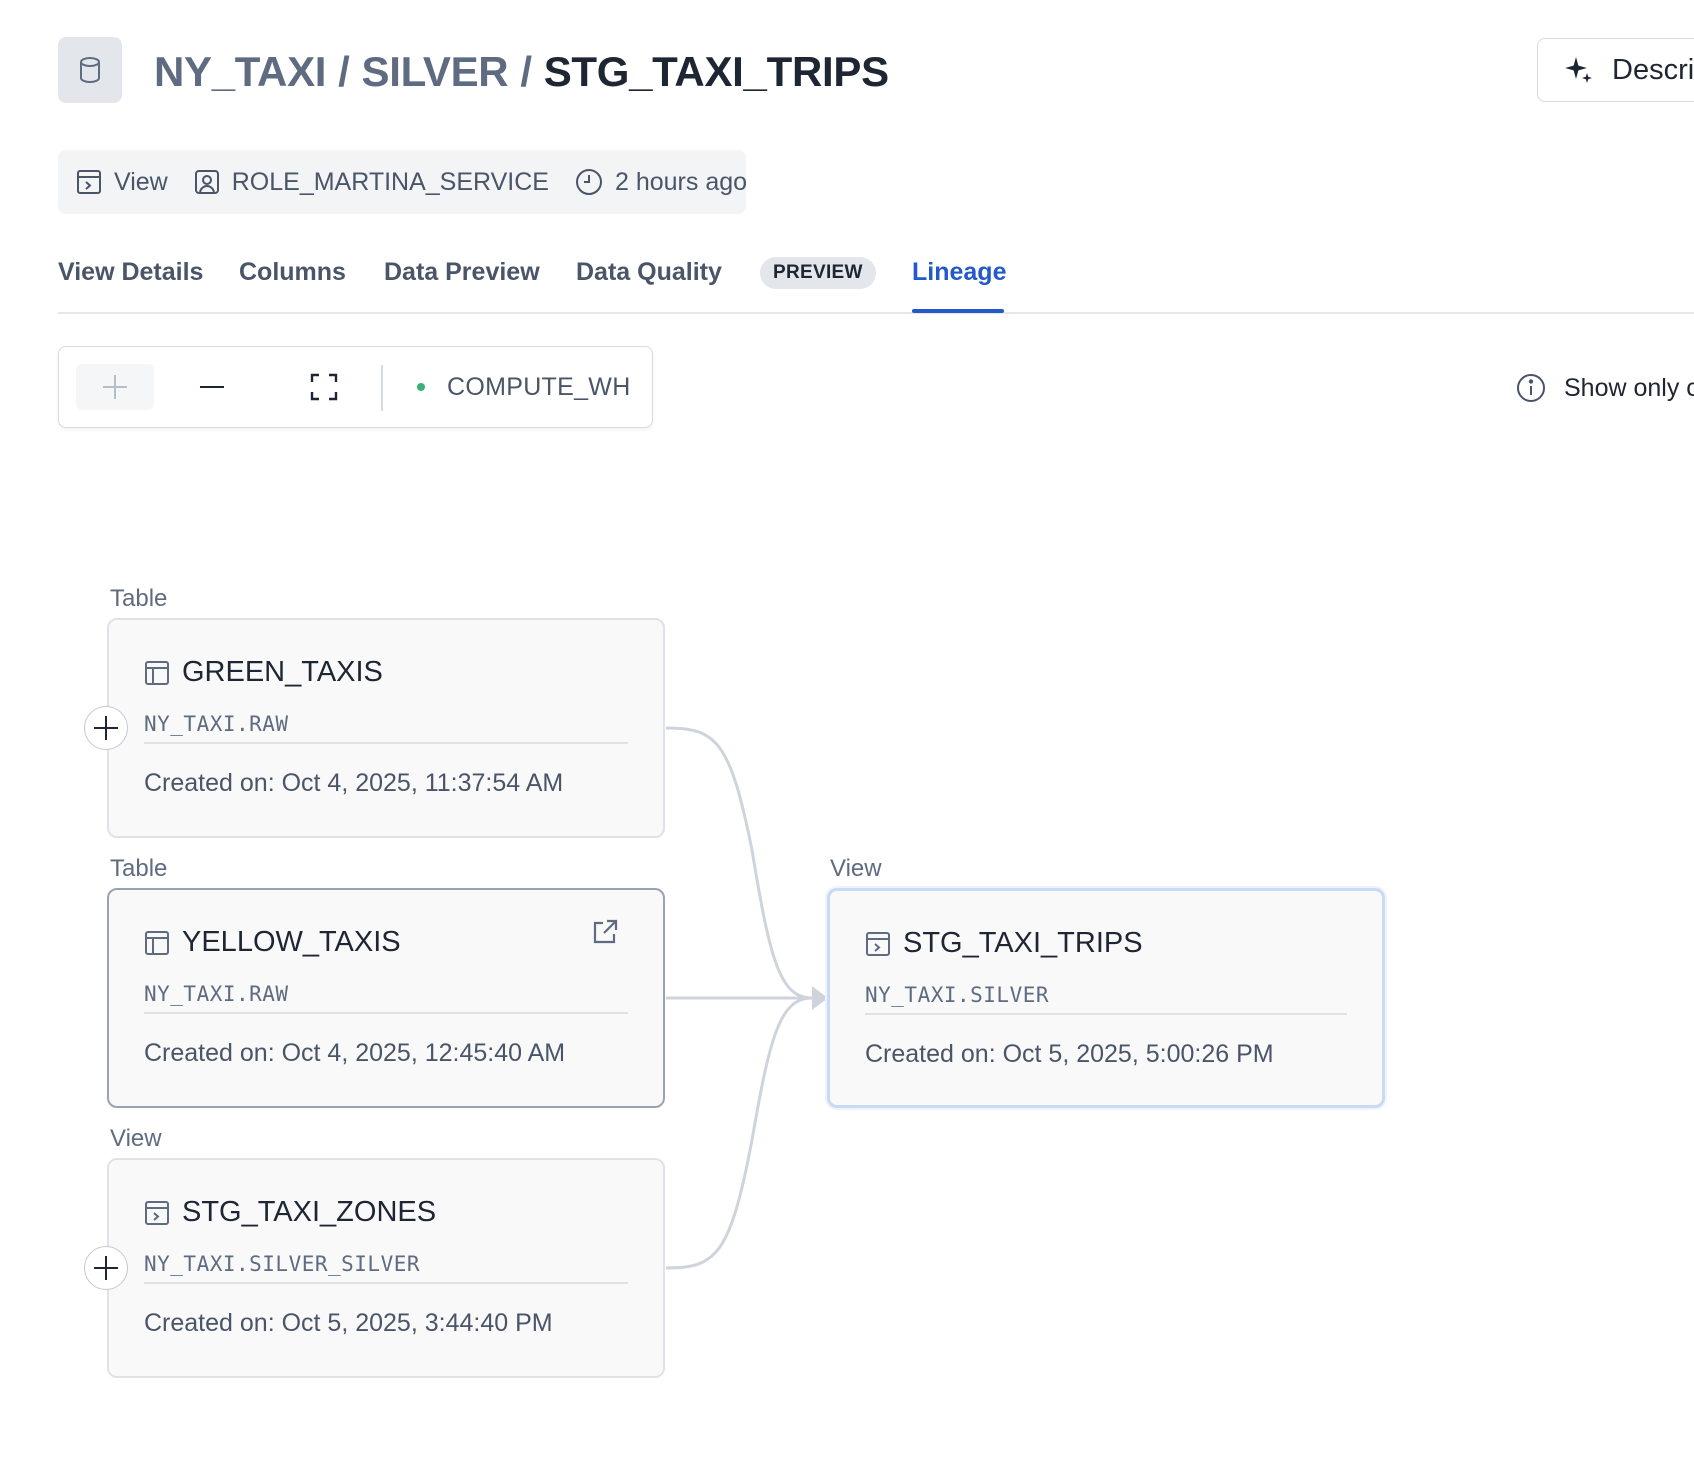  What do you see at coordinates (818, 273) in the screenshot?
I see `preview-badge: PREVIEW` at bounding box center [818, 273].